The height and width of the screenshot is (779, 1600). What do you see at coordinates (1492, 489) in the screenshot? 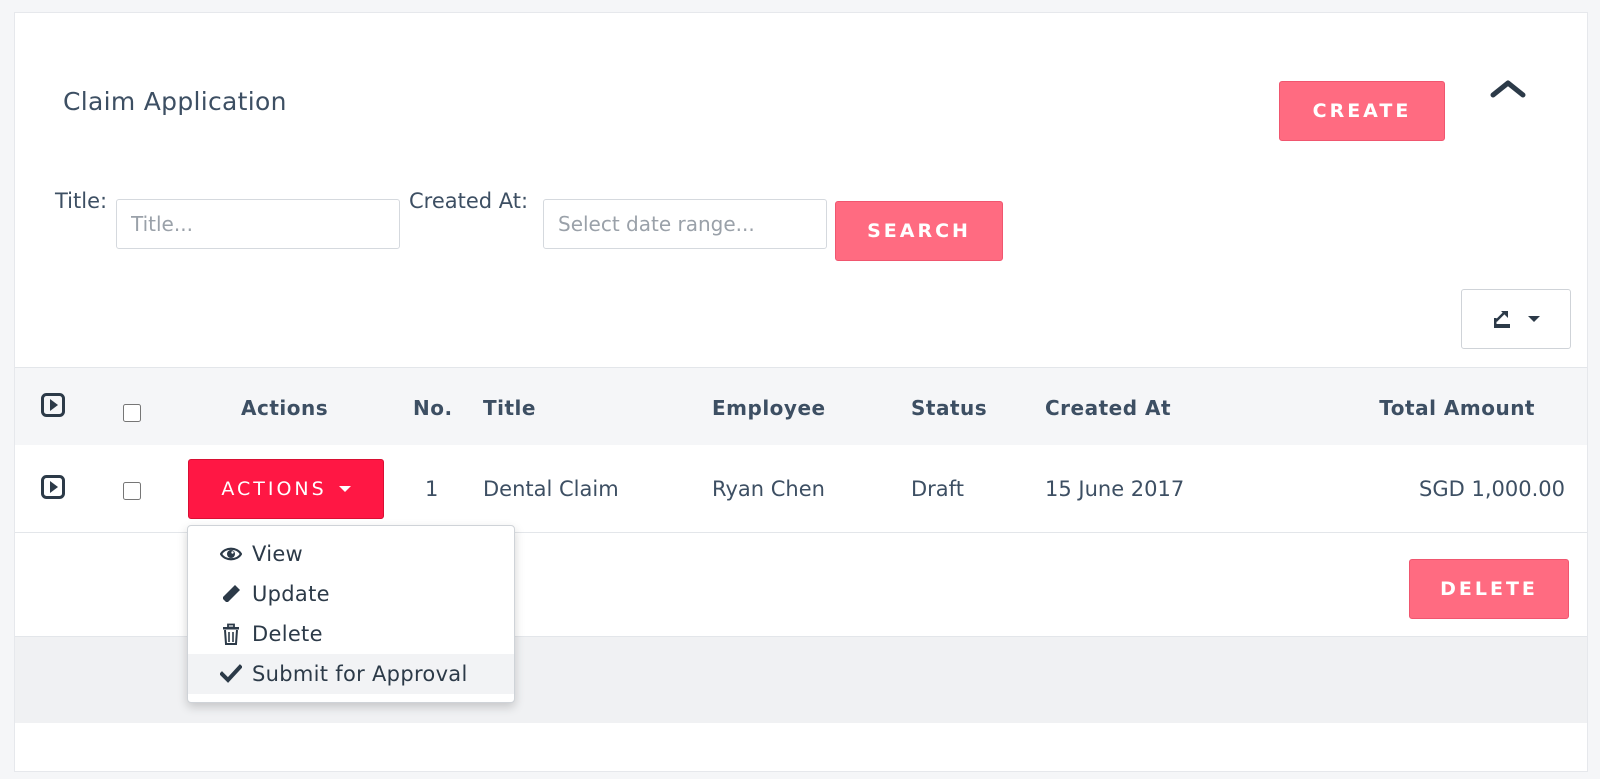
I see `row-total-amount: SGD 1,000.00` at bounding box center [1492, 489].